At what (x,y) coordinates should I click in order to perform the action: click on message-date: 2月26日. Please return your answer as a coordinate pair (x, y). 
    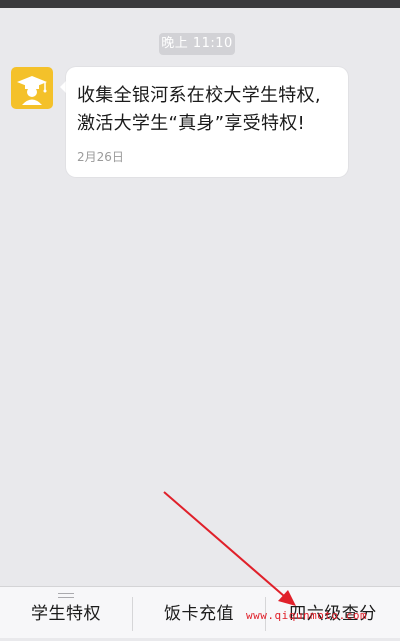
    Looking at the image, I should click on (100, 157).